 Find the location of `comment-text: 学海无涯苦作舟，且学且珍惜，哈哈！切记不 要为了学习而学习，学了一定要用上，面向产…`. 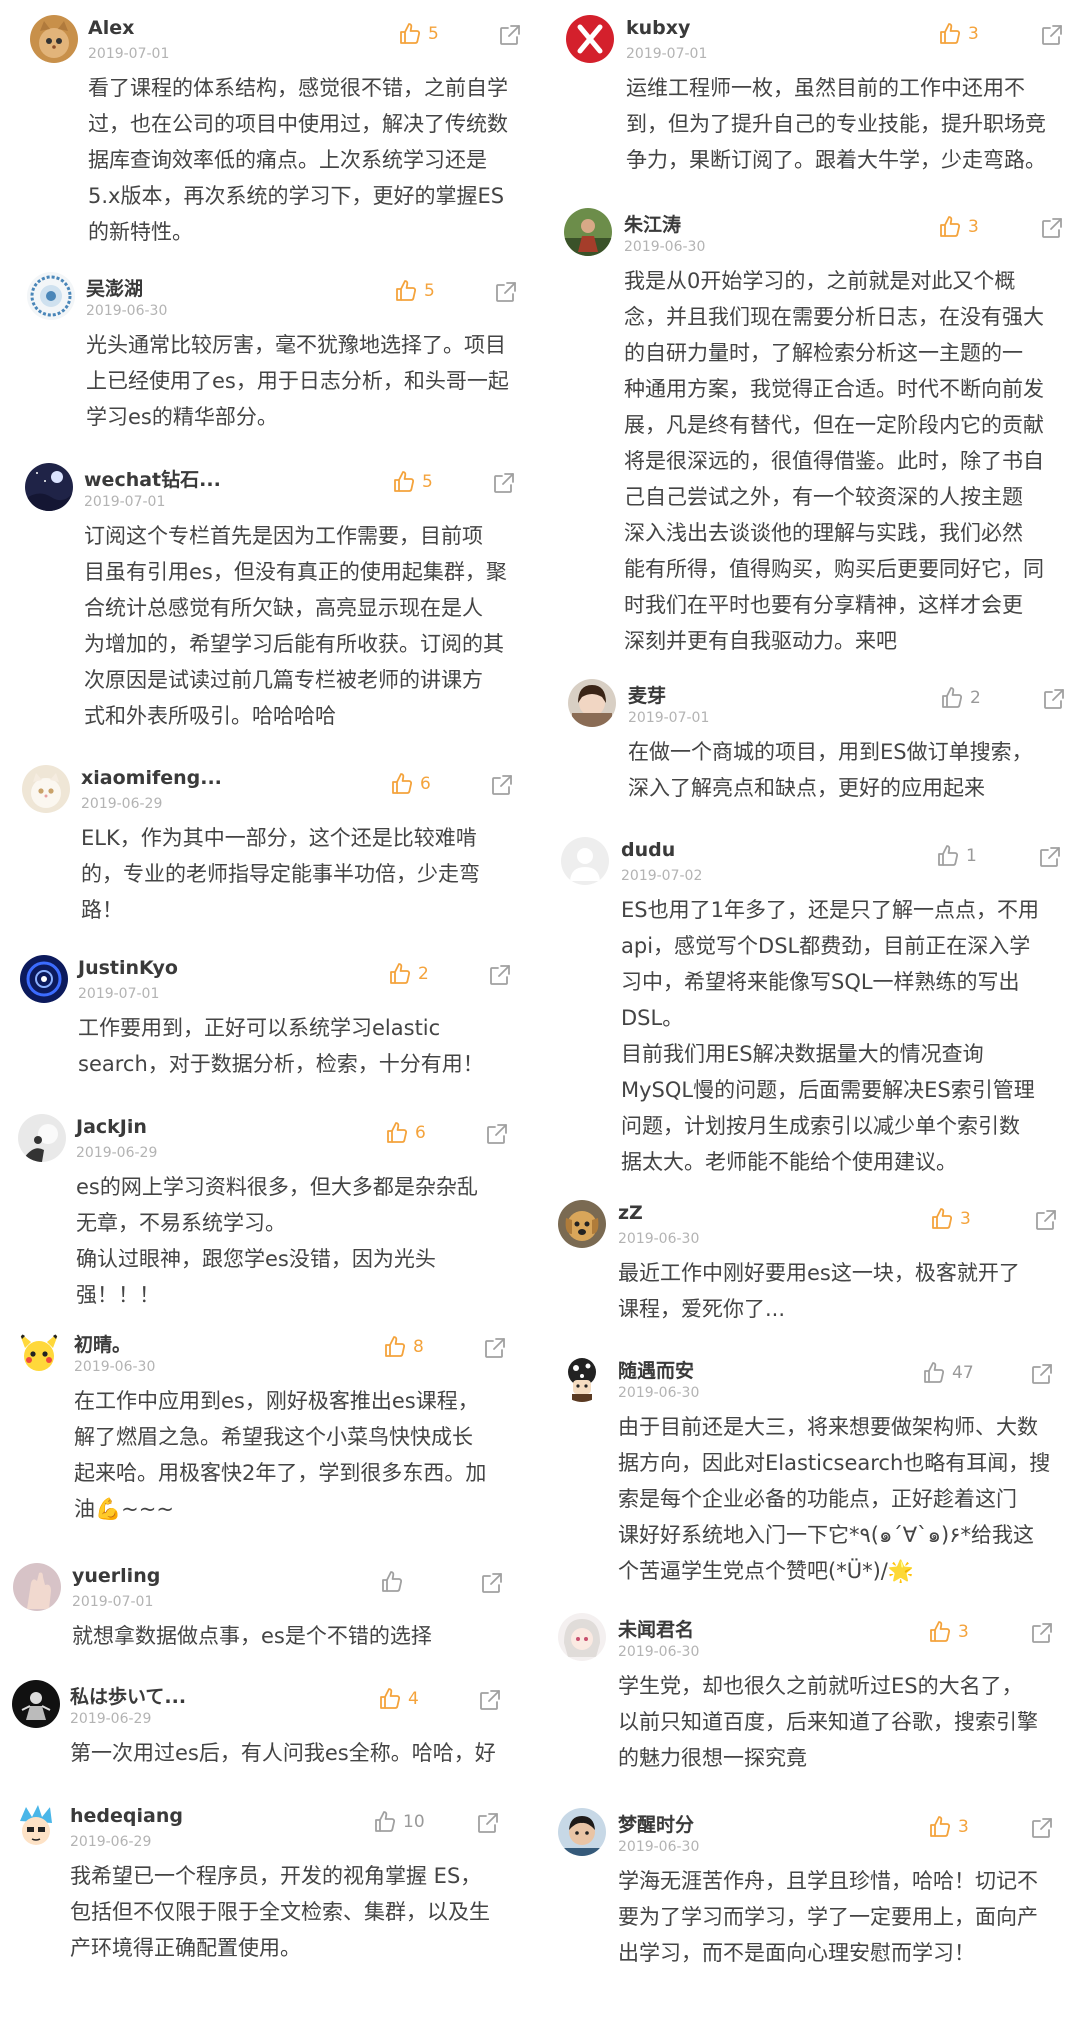

comment-text: 学海无涯苦作舟，且学且珍惜，哈哈！切记不 要为了学习而学习，学了一定要用上，面向产… is located at coordinates (828, 1917).